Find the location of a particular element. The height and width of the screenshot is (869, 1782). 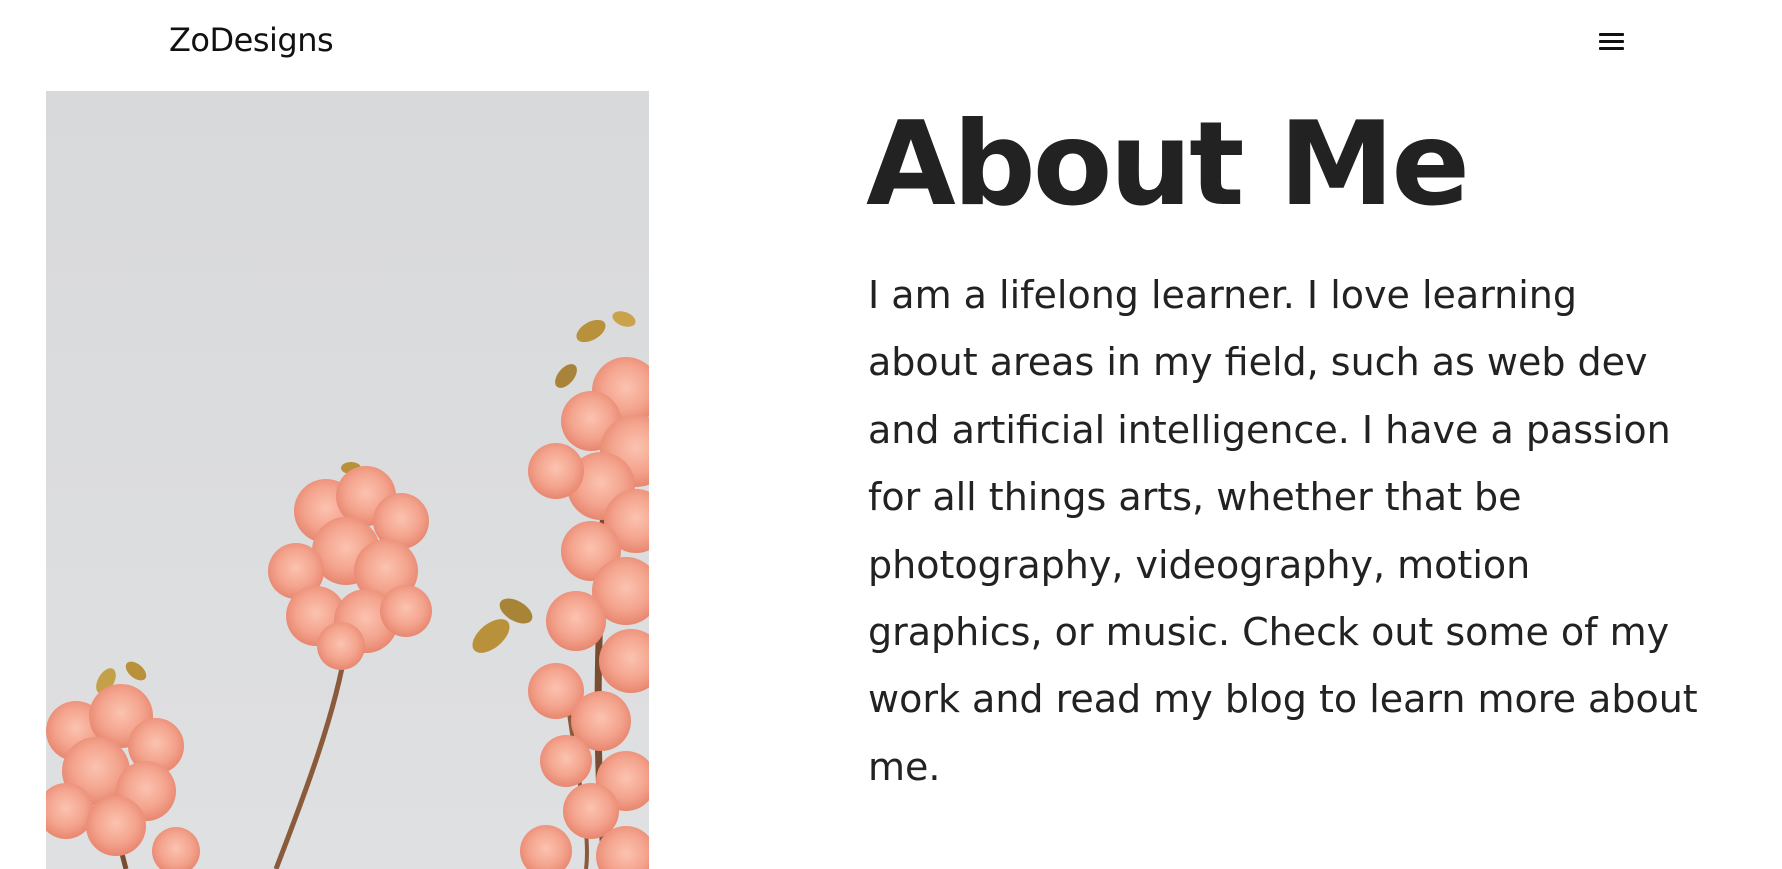

site-header: ZoDesigns is located at coordinates (891, 45).